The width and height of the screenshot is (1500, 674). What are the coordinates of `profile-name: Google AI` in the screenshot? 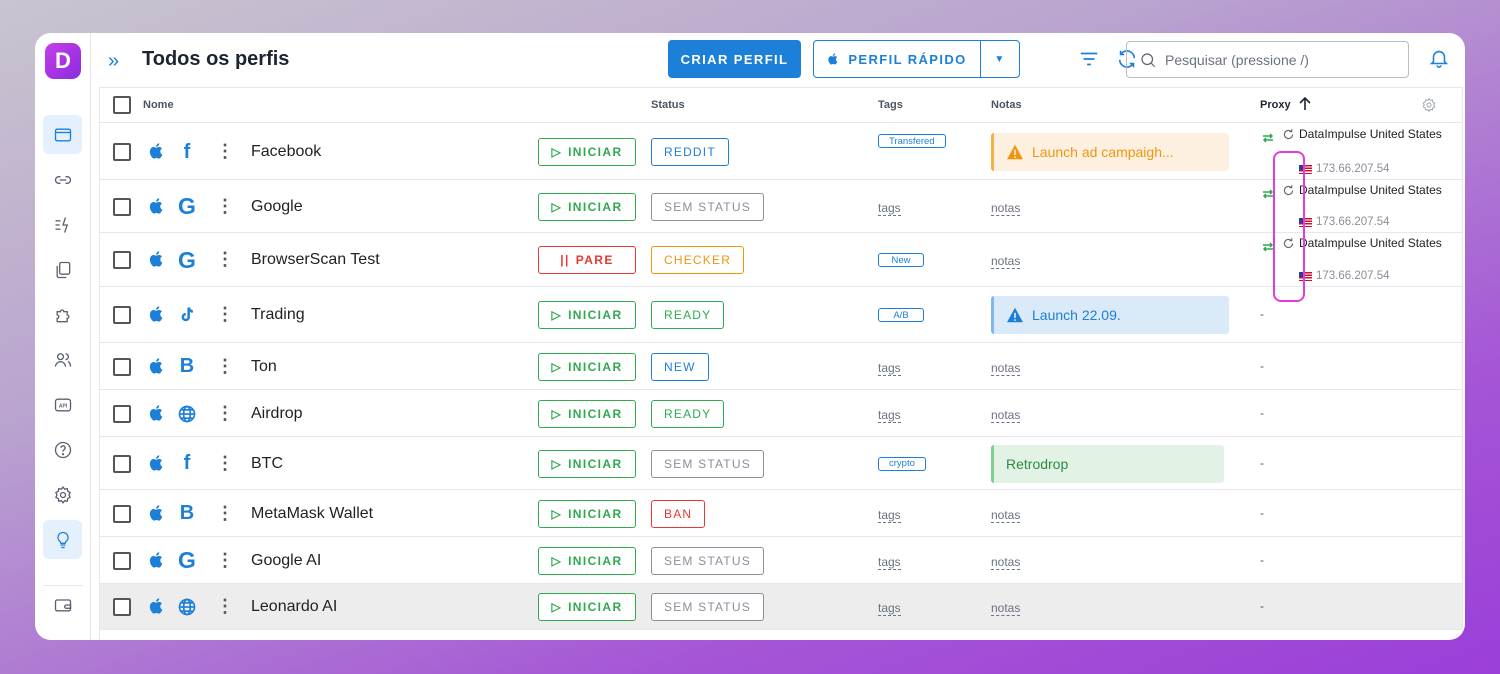 It's located at (286, 561).